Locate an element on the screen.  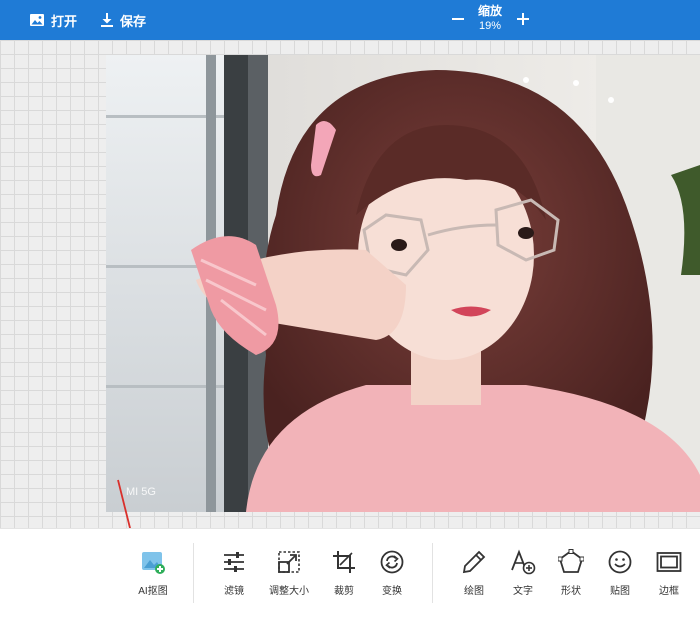
ai-cutout-icon is located at coordinates (153, 563).